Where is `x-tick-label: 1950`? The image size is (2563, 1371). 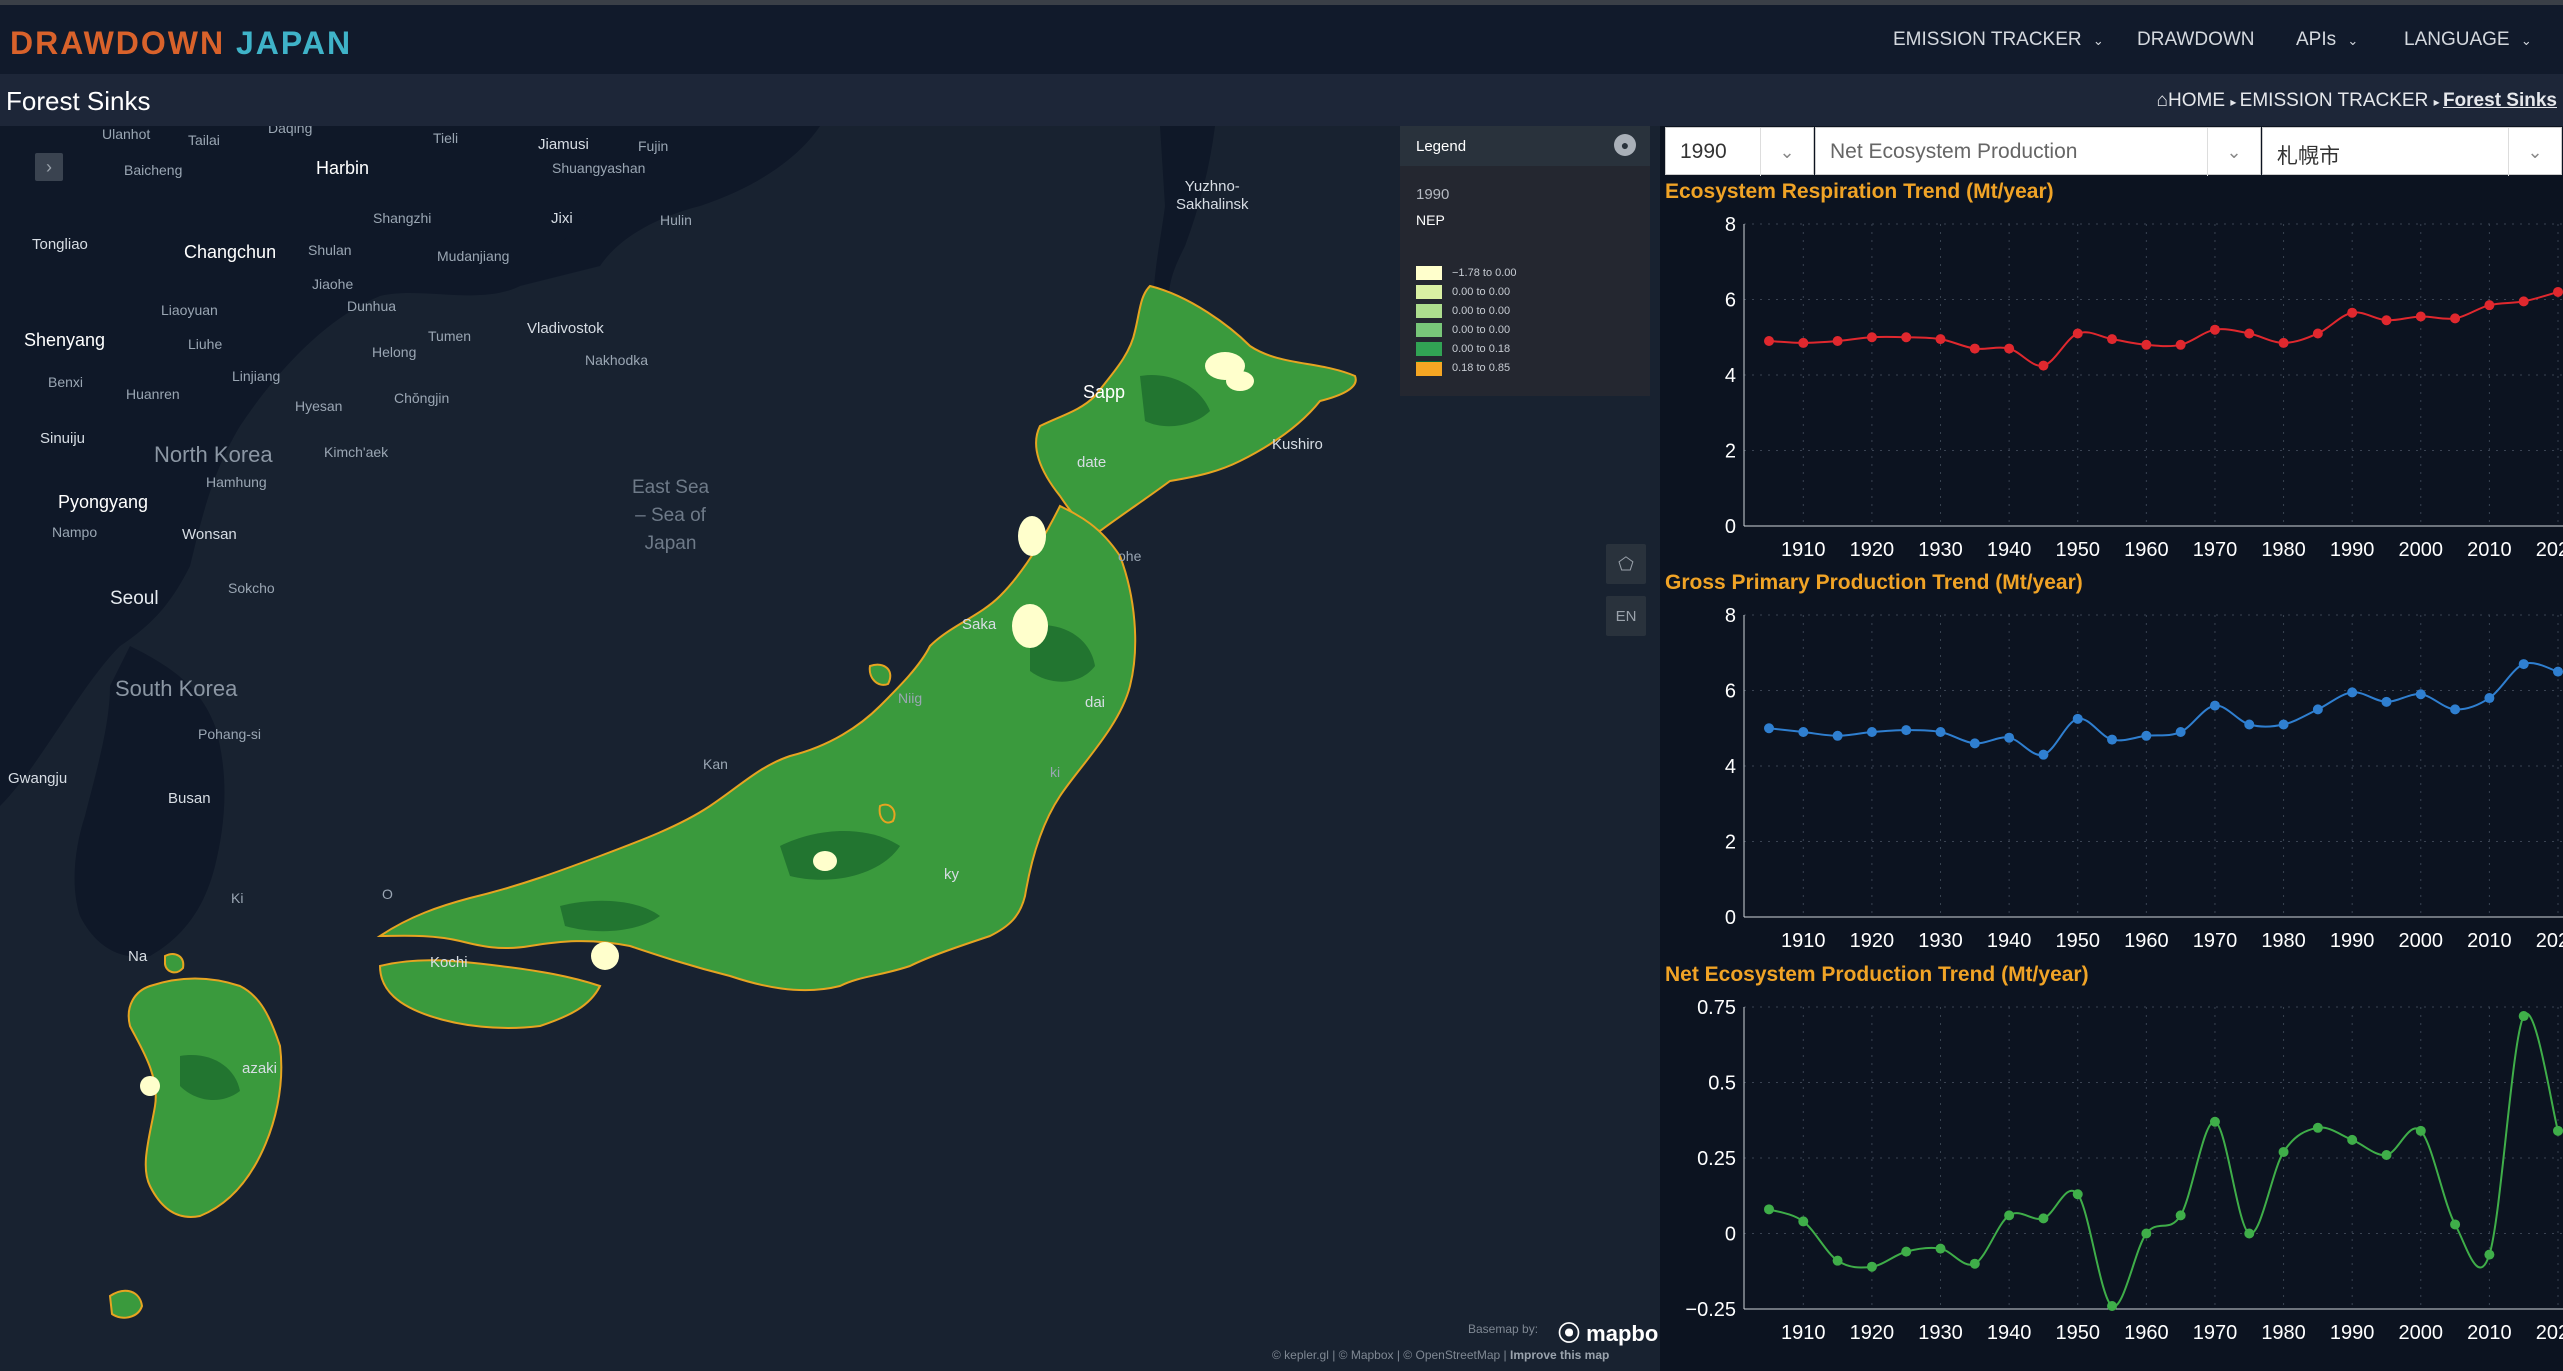
x-tick-label: 1950 is located at coordinates (2077, 550).